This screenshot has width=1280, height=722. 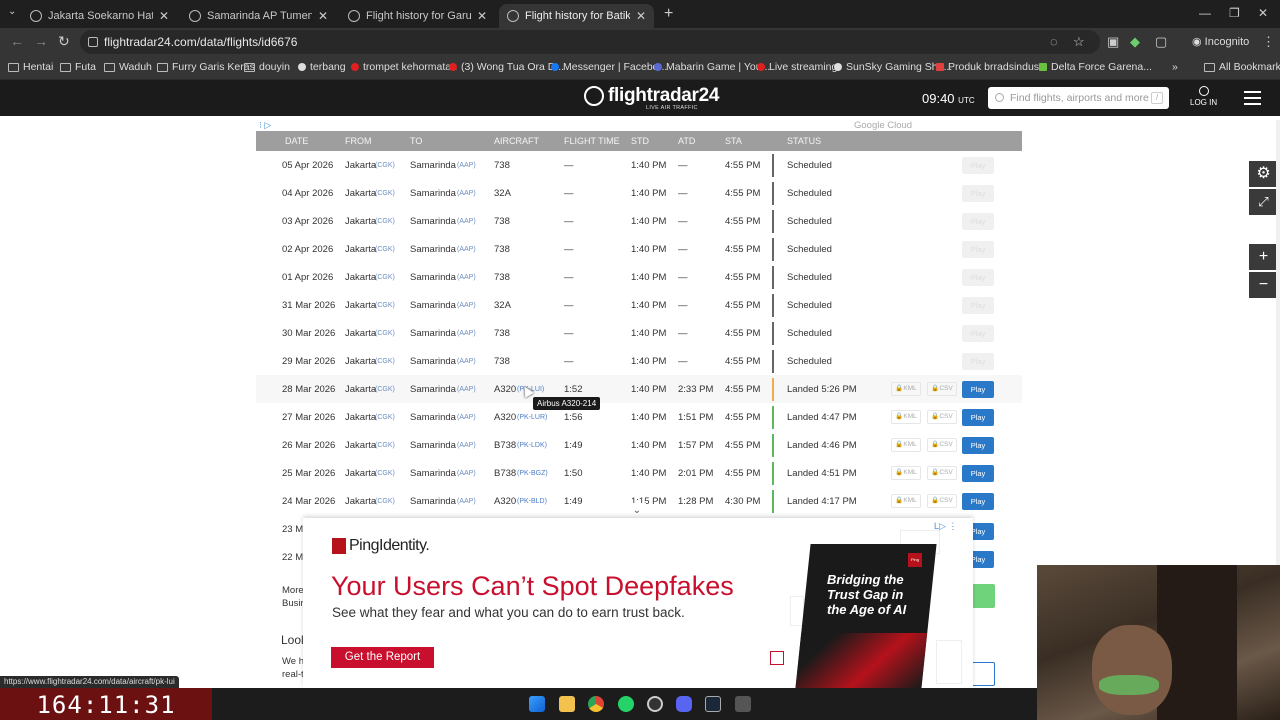 I want to click on windows-start-icon, so click(x=537, y=704).